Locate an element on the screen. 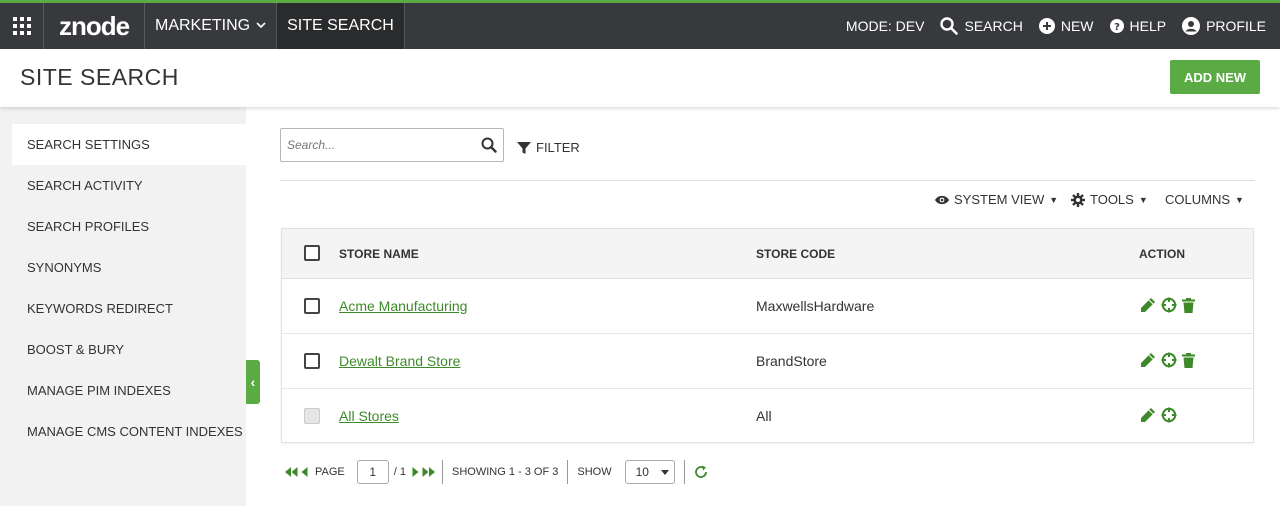 This screenshot has height=506, width=1280. caret-down-icon is located at coordinates (664, 472).